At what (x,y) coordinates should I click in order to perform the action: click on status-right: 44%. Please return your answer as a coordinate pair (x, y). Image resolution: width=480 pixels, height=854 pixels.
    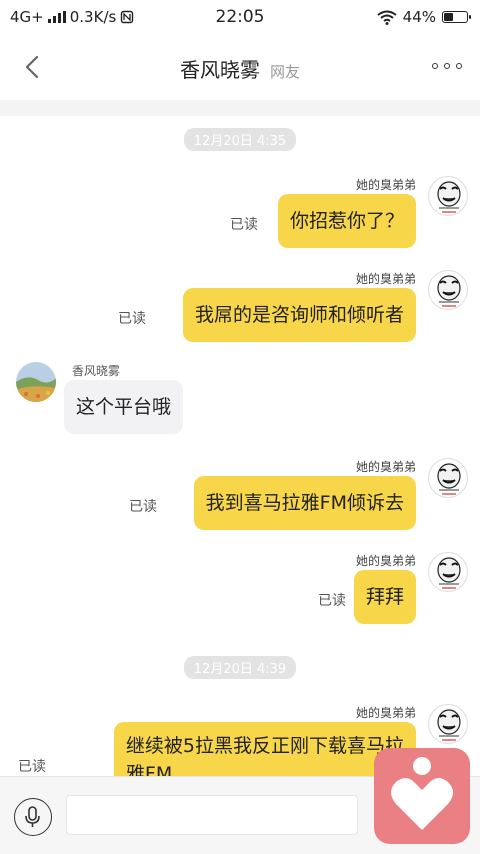
    Looking at the image, I should click on (424, 17).